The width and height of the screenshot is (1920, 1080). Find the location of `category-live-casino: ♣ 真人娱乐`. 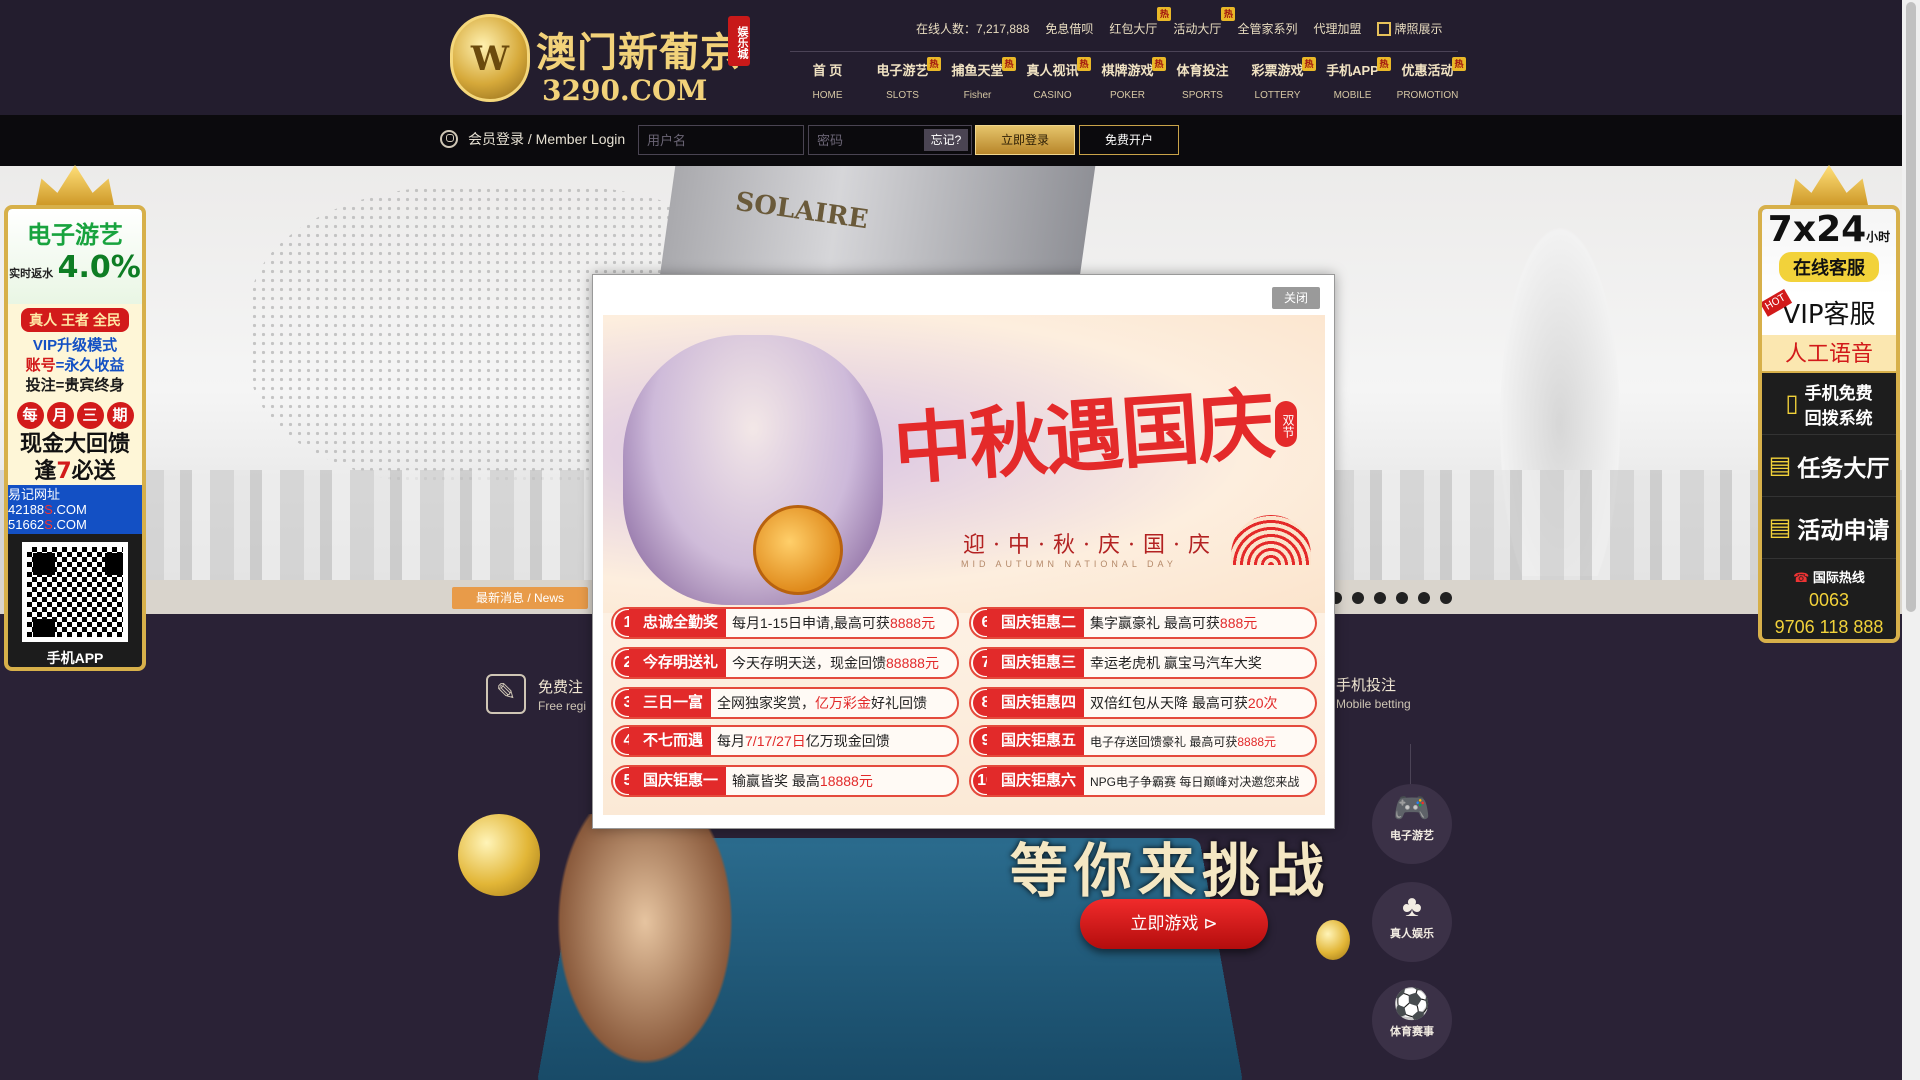

category-live-casino: ♣ 真人娱乐 is located at coordinates (1412, 922).